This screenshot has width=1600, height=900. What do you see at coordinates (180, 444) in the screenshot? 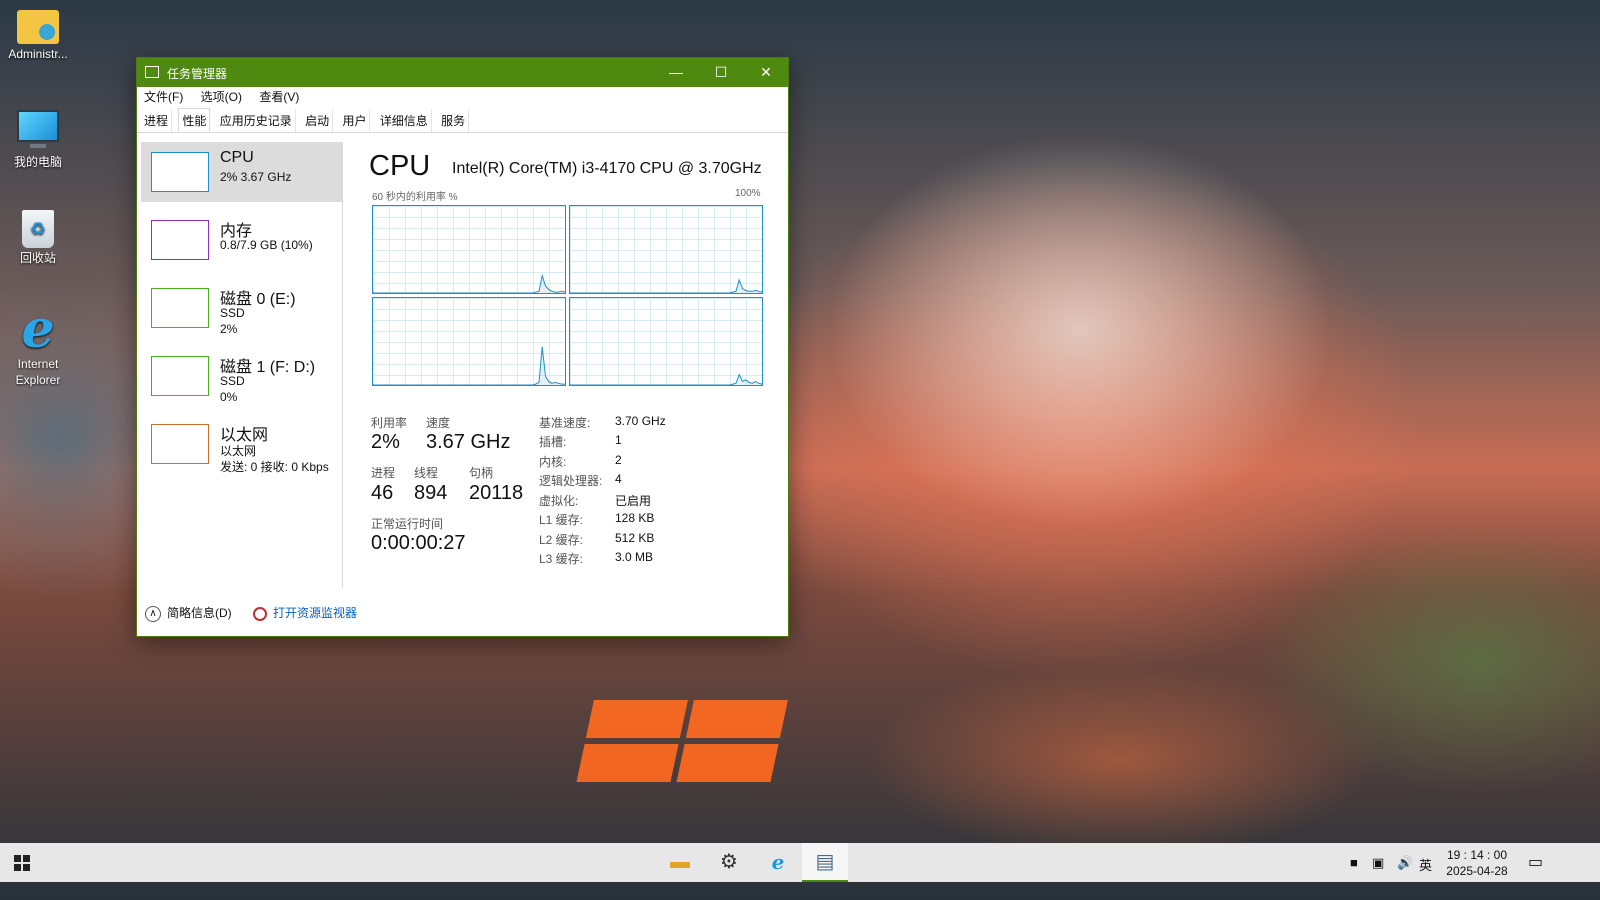
I see `ethernet-thumbnail-graph` at bounding box center [180, 444].